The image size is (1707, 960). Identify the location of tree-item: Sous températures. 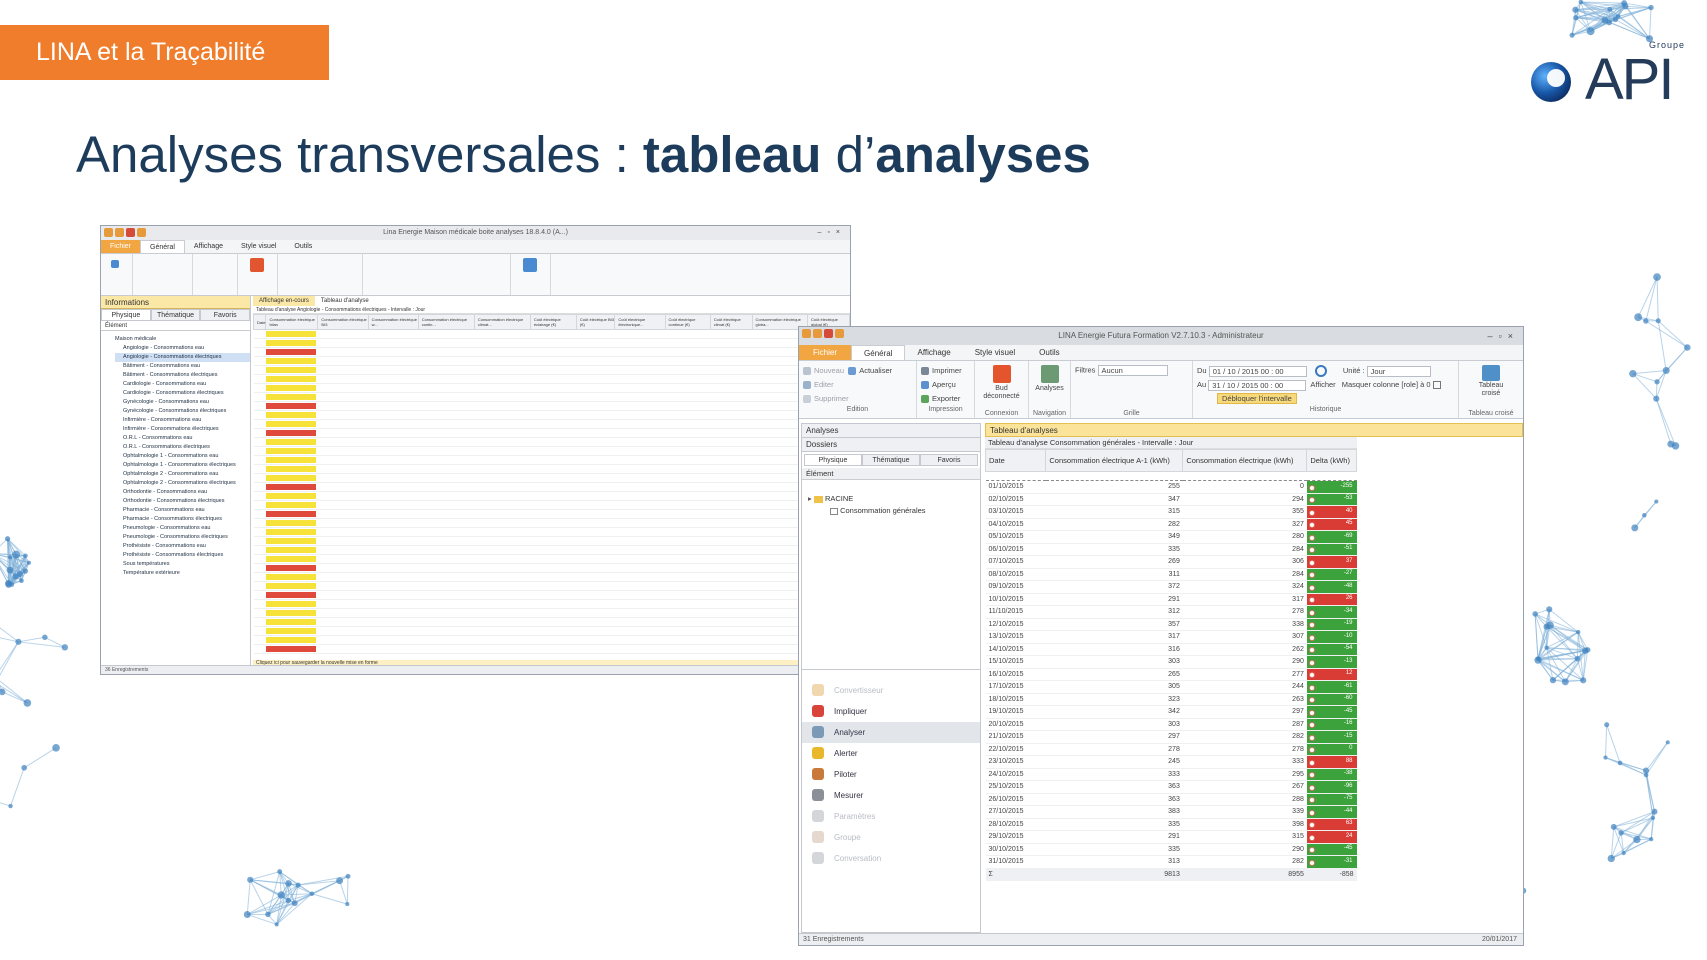
(182, 564).